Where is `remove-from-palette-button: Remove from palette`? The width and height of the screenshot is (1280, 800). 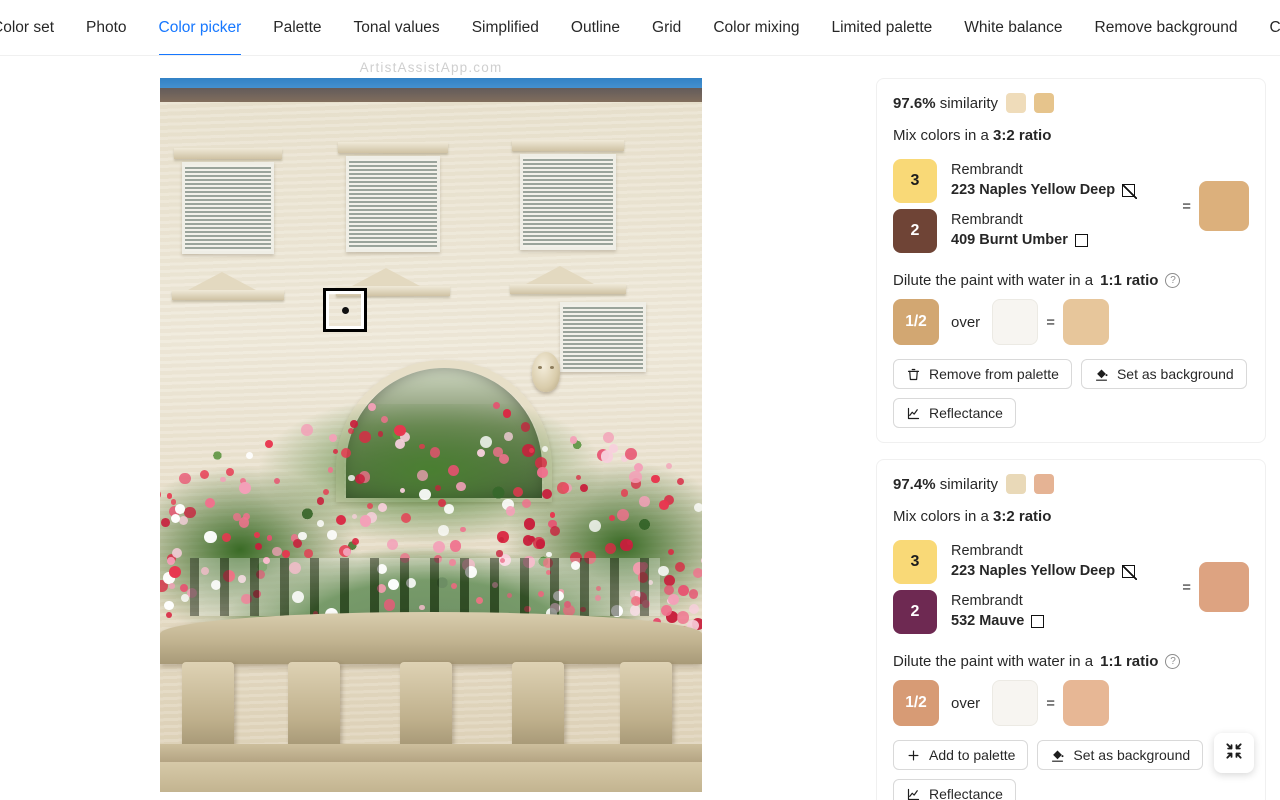
remove-from-palette-button: Remove from palette is located at coordinates (982, 374).